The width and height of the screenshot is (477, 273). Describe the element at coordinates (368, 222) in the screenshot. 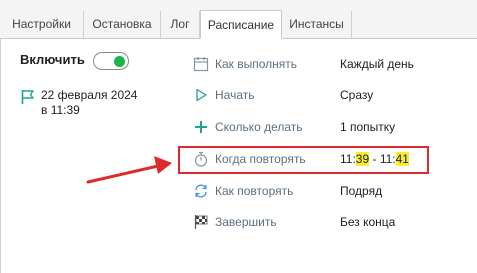

I see `finish-value: Без конца` at that location.